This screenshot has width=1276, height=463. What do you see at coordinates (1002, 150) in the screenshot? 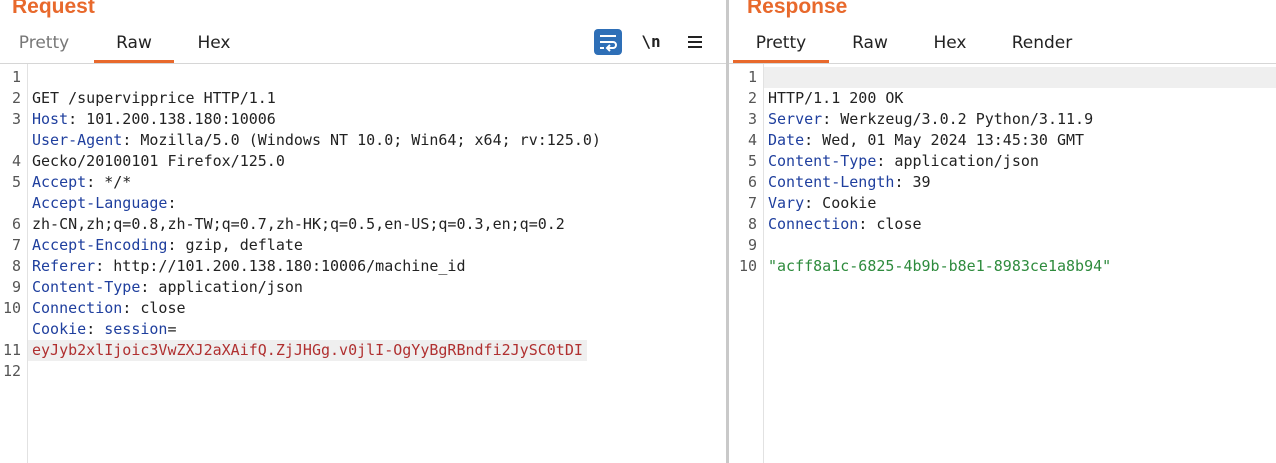
I see `response-line: Content-Type: application/json` at bounding box center [1002, 150].